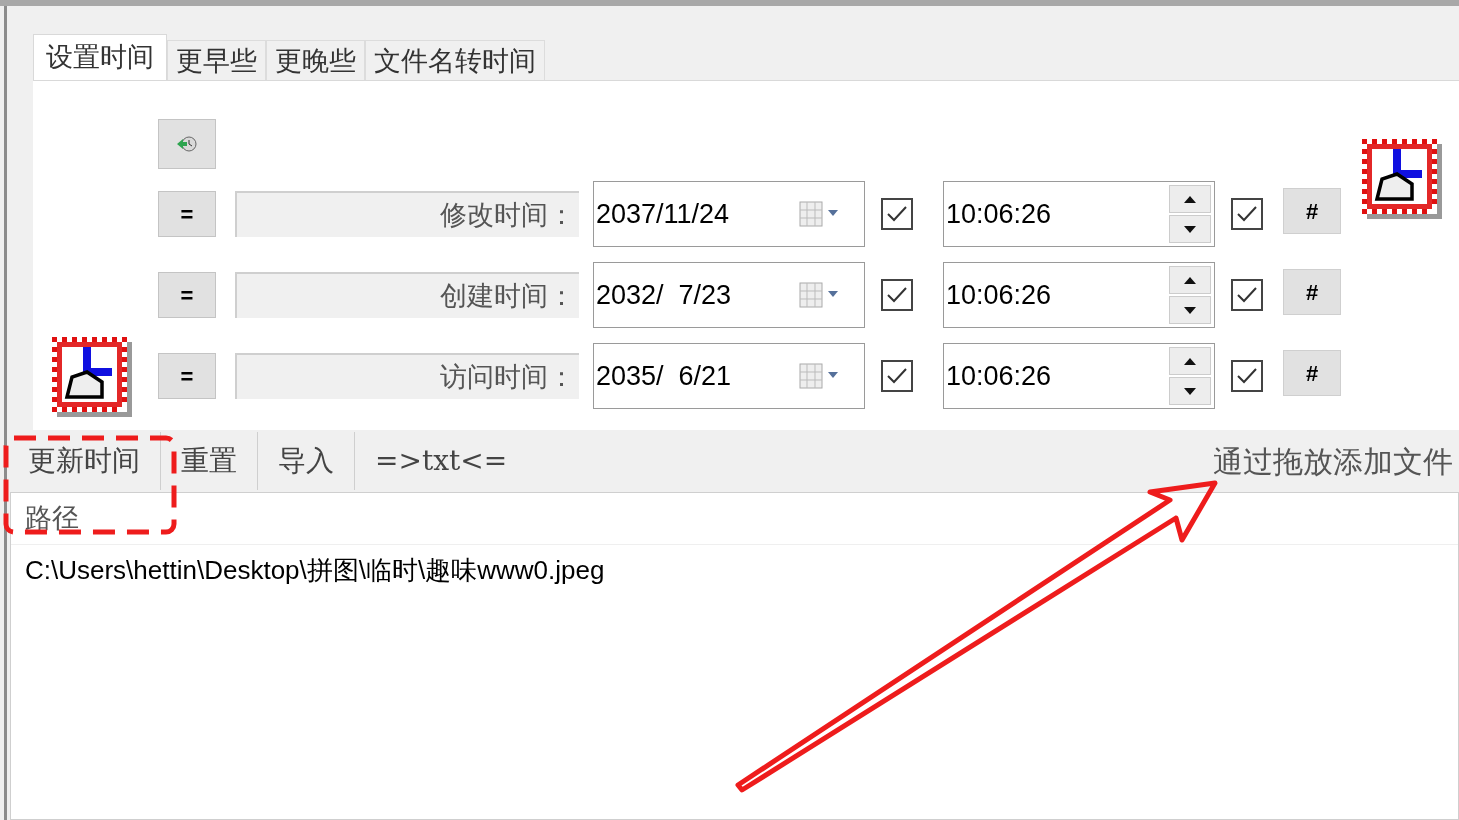  Describe the element at coordinates (216, 60) in the screenshot. I see `tab: 更早些` at that location.